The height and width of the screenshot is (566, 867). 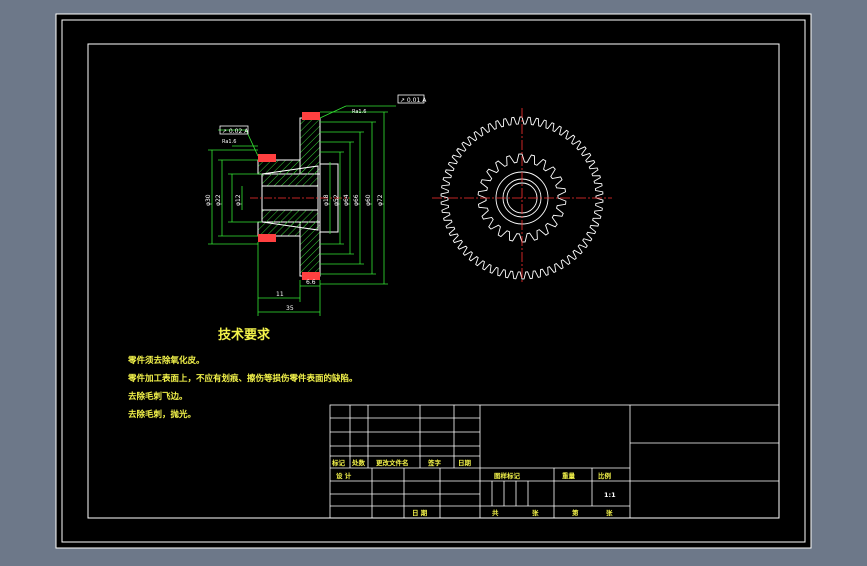 I want to click on dim-v7: φ66, so click(x=356, y=200).